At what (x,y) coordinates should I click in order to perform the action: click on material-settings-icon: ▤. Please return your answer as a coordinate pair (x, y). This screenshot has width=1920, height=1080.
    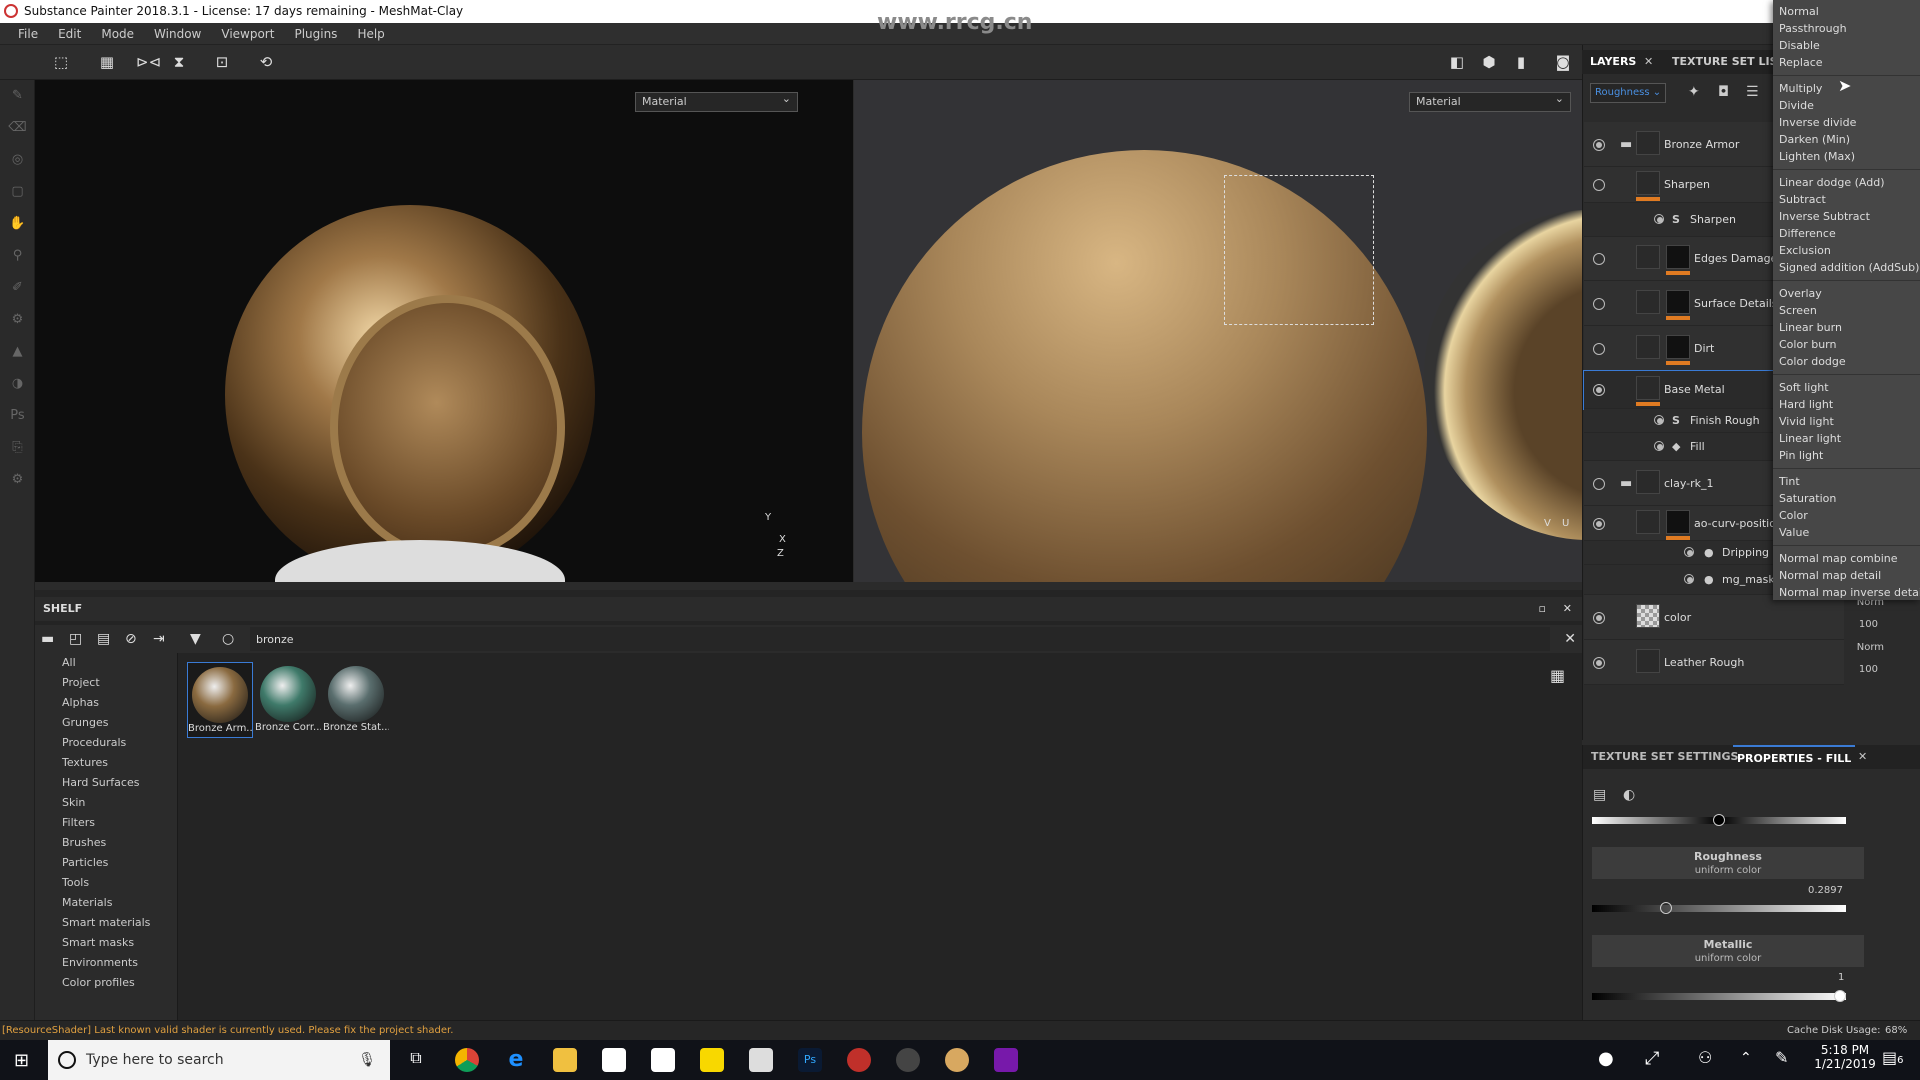
    Looking at the image, I should click on (1599, 795).